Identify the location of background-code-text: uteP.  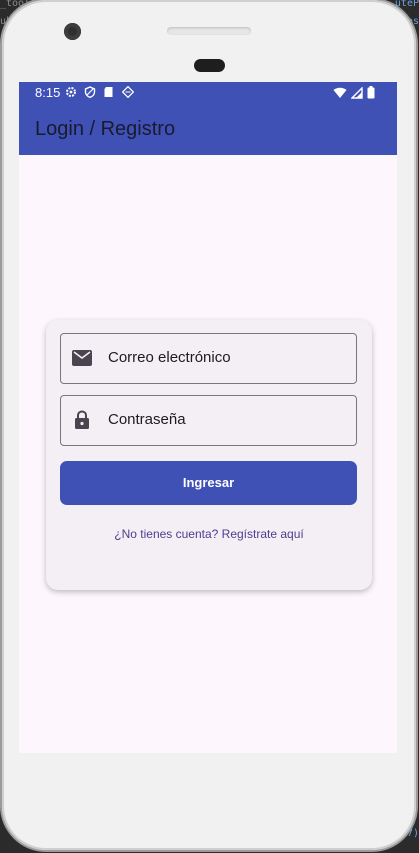
(406, 4).